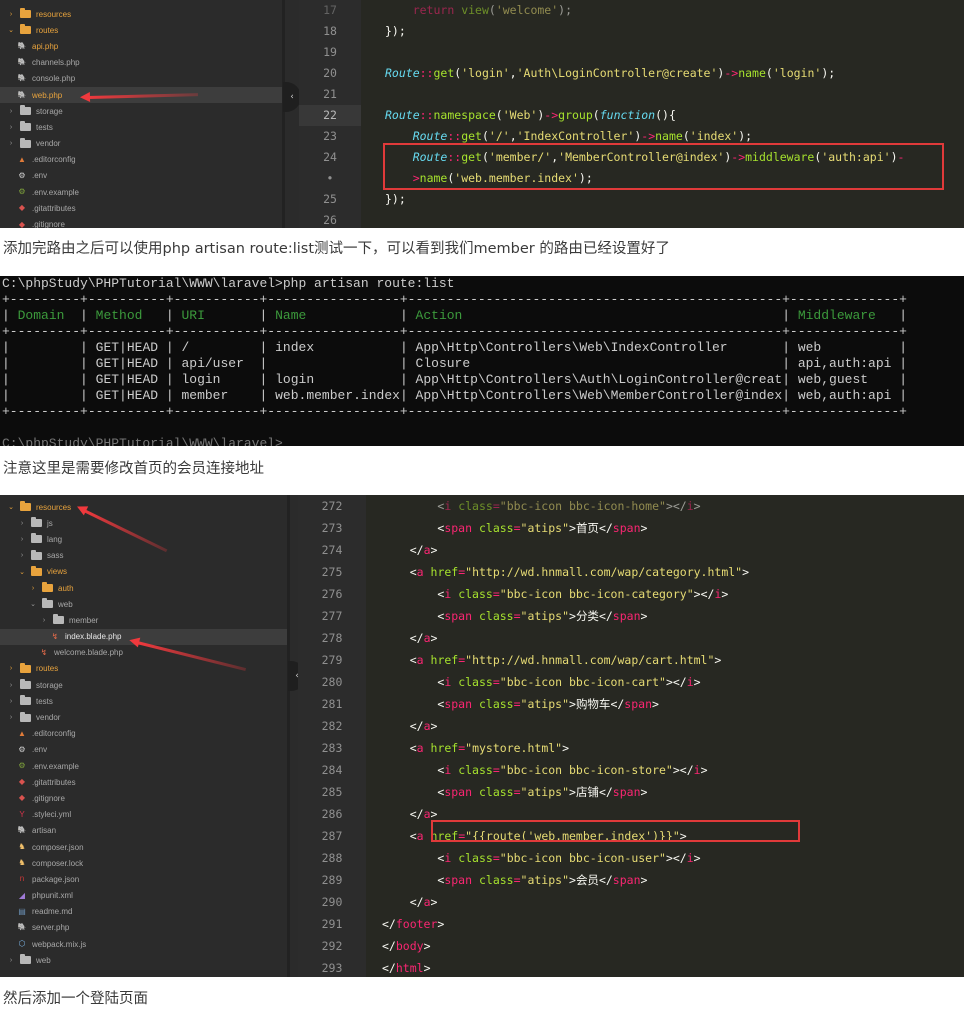  What do you see at coordinates (49, 685) in the screenshot?
I see `tree-item-label: storage` at bounding box center [49, 685].